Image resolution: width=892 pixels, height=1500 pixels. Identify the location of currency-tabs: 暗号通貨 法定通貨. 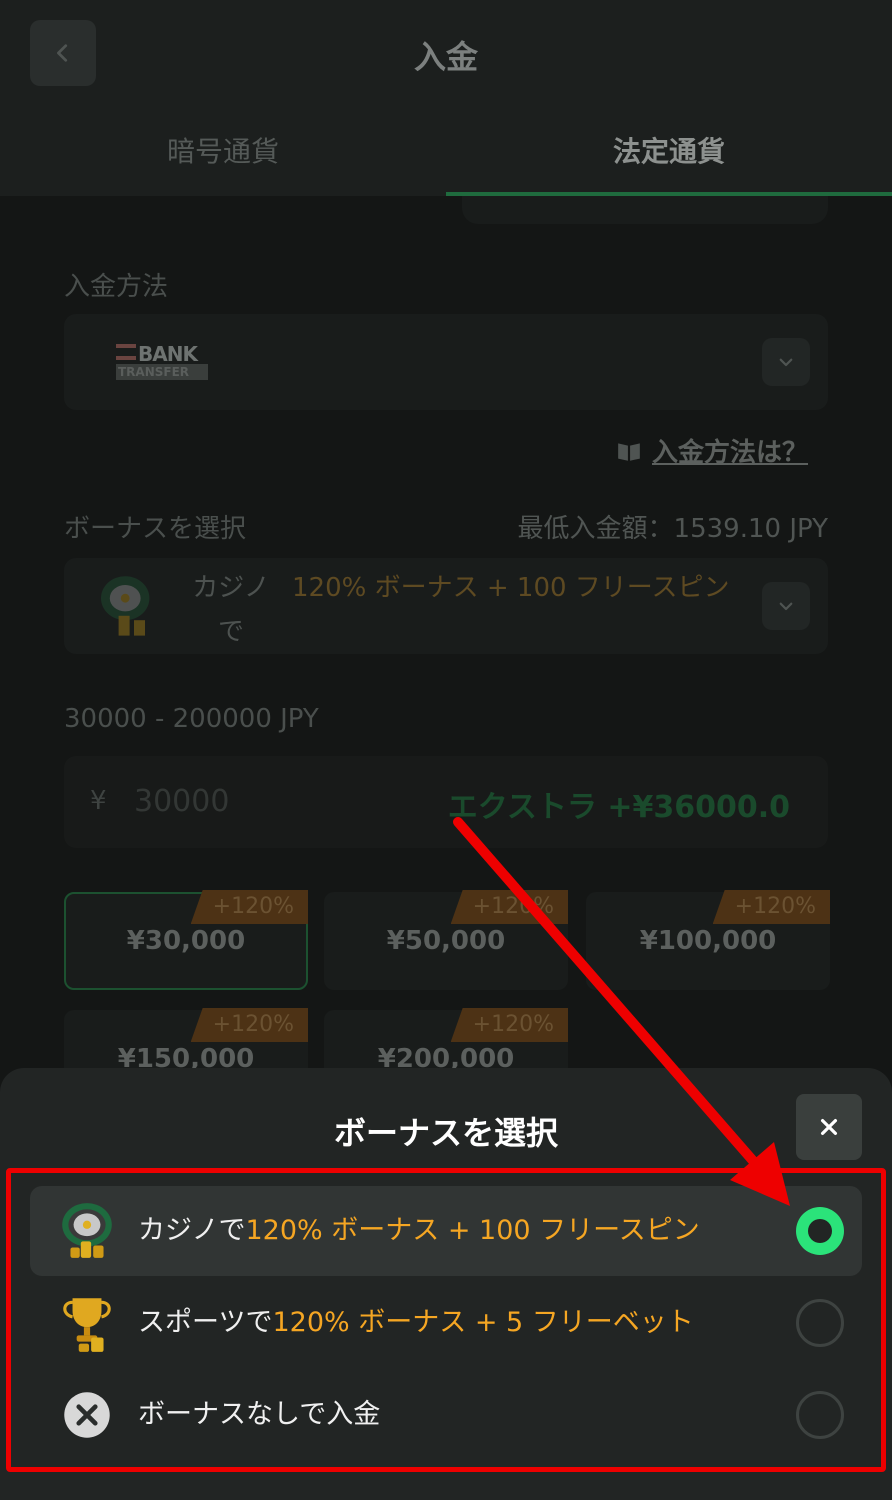
(446, 150).